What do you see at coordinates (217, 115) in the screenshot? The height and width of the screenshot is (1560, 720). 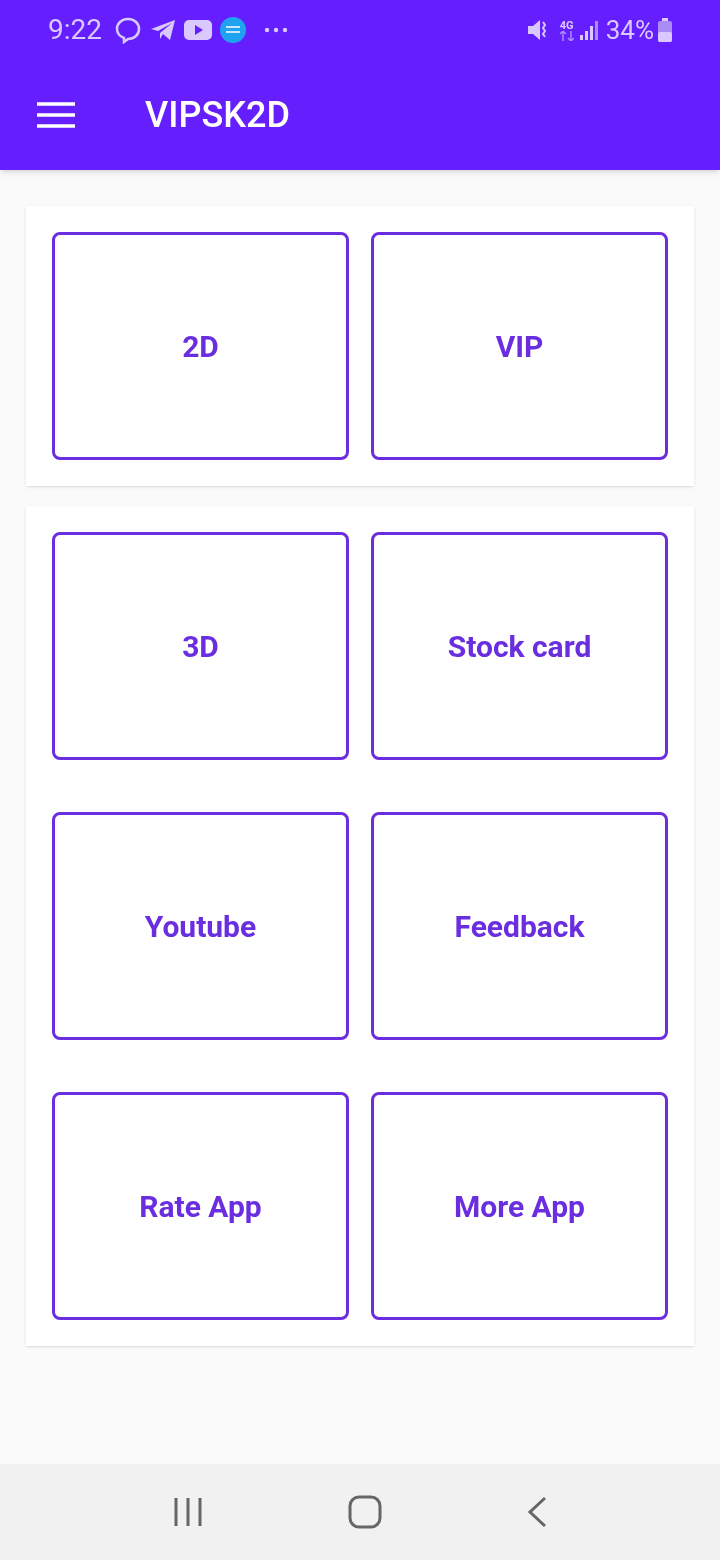 I see `app-title: VIPSK2D` at bounding box center [217, 115].